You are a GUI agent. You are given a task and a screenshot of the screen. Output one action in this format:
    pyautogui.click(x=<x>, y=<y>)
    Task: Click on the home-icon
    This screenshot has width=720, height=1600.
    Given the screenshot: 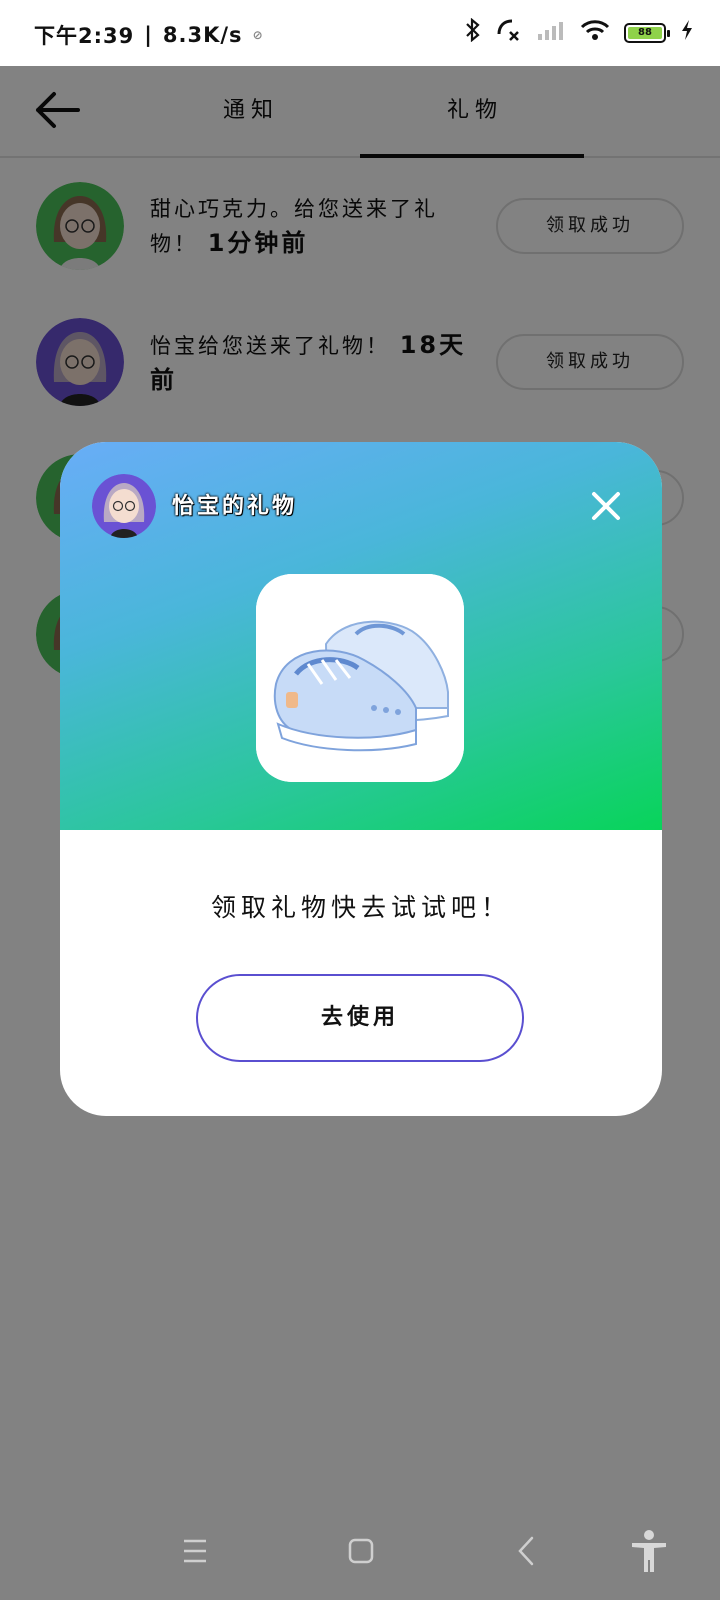 What is the action you would take?
    pyautogui.click(x=361, y=1551)
    